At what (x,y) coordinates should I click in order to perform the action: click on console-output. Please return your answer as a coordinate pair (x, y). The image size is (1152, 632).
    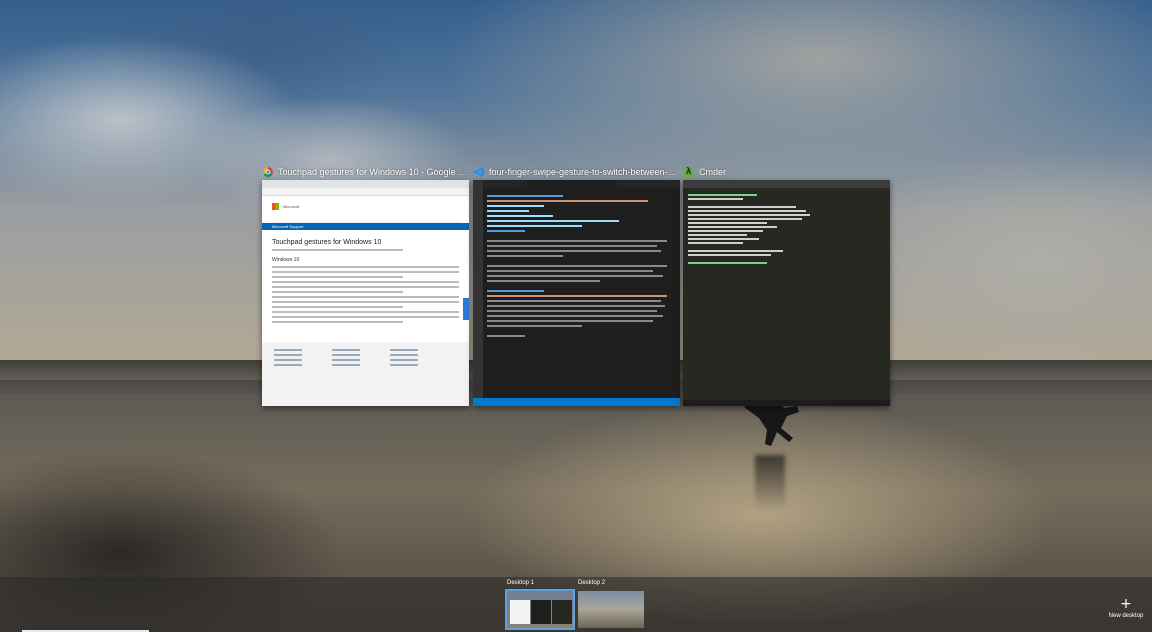
    Looking at the image, I should click on (786, 229).